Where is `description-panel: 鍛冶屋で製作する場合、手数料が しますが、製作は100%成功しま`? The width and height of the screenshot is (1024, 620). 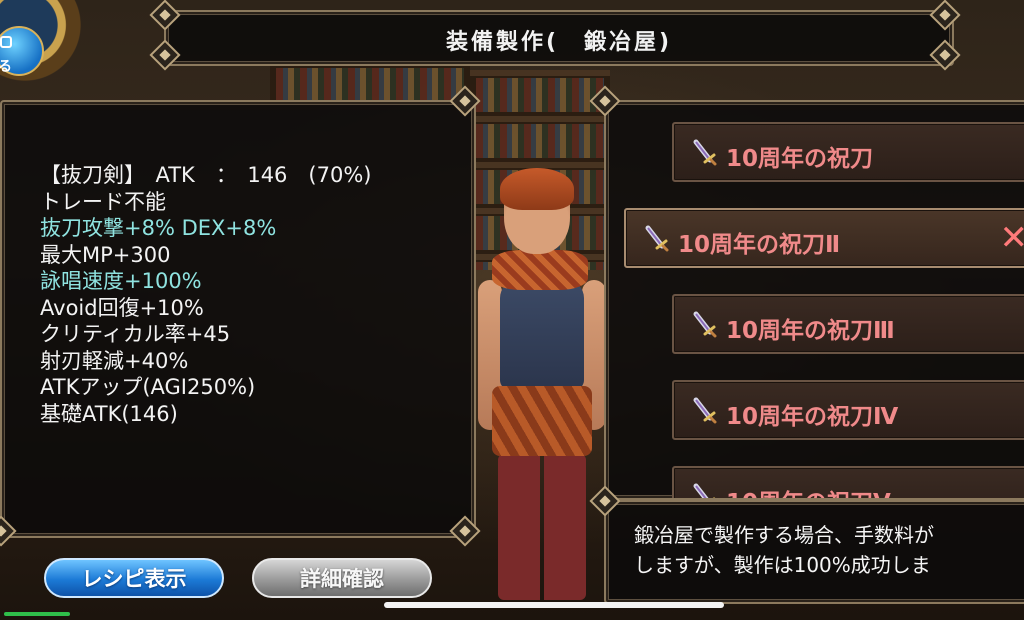
description-panel: 鍛冶屋で製作する場合、手数料が しますが、製作は100%成功しま is located at coordinates (814, 552).